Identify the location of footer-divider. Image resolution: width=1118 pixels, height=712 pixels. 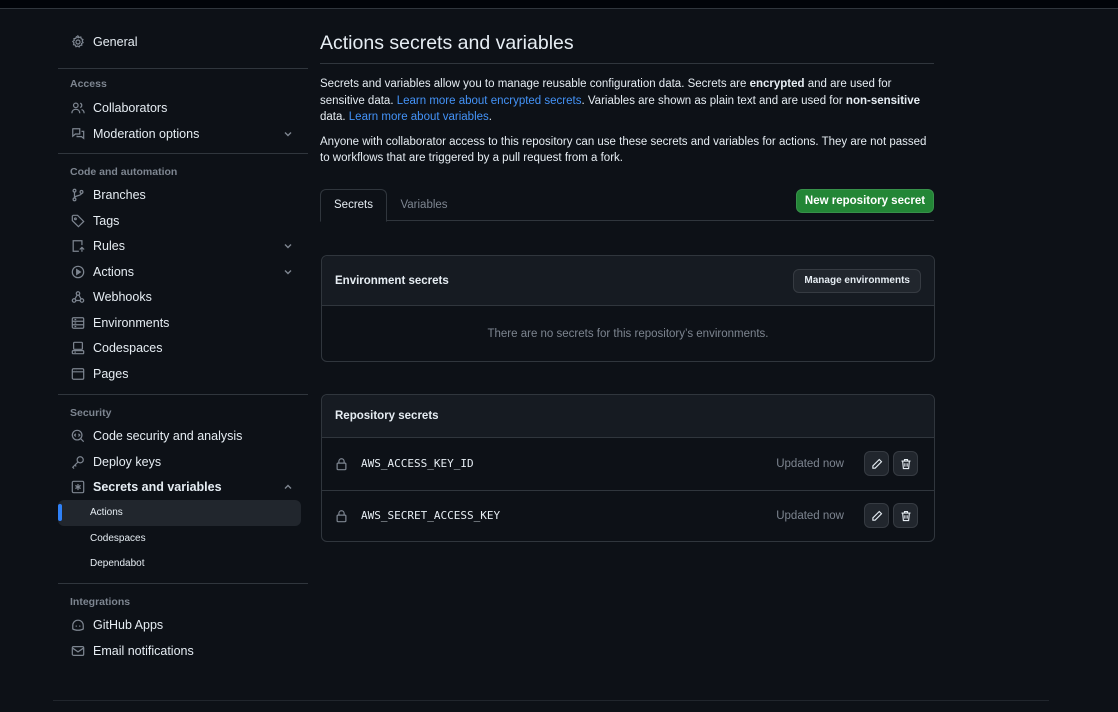
(551, 700).